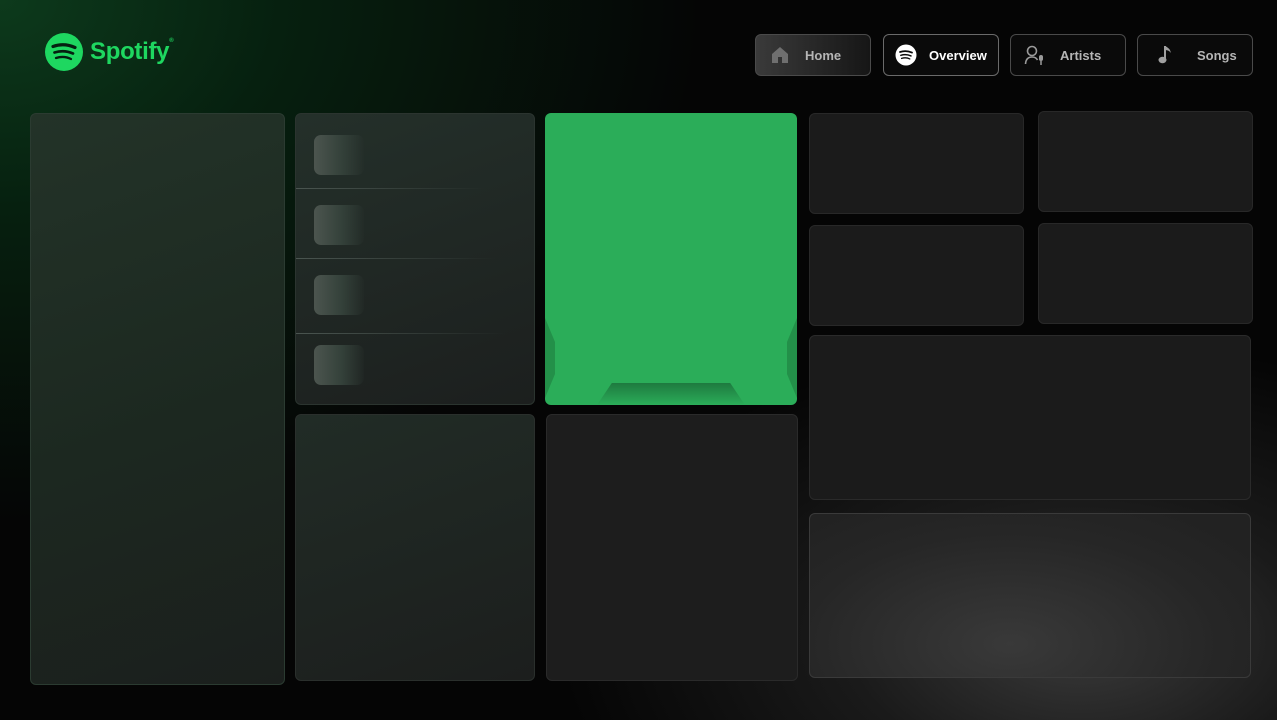 Image resolution: width=1277 pixels, height=720 pixels. Describe the element at coordinates (1195, 55) in the screenshot. I see `nav-songs-button: Songs` at that location.